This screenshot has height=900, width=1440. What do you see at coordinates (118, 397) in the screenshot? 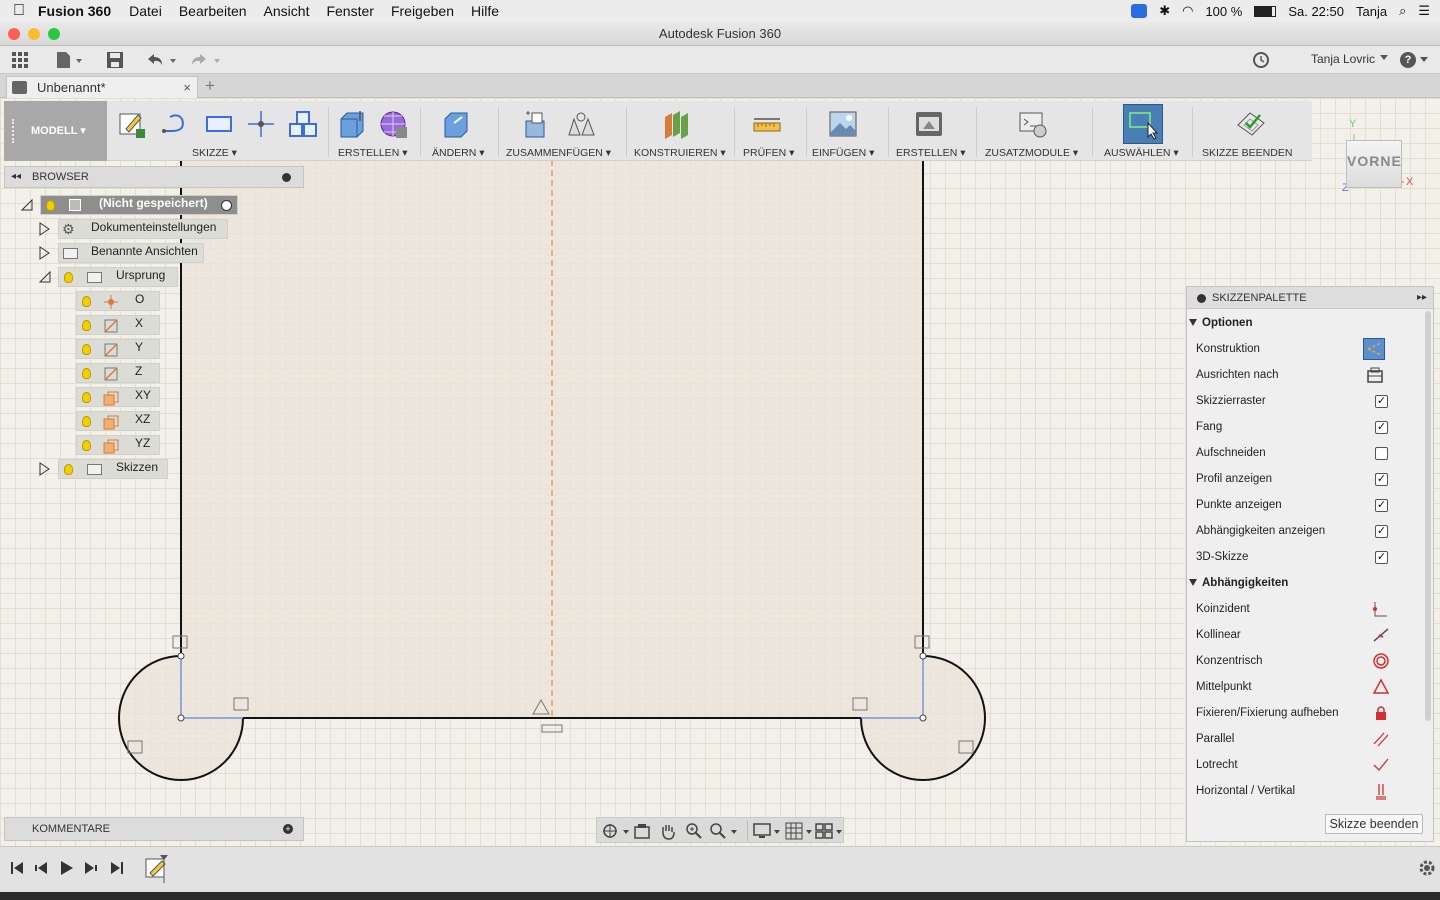
I see `origin-item-plane-xy: XY` at bounding box center [118, 397].